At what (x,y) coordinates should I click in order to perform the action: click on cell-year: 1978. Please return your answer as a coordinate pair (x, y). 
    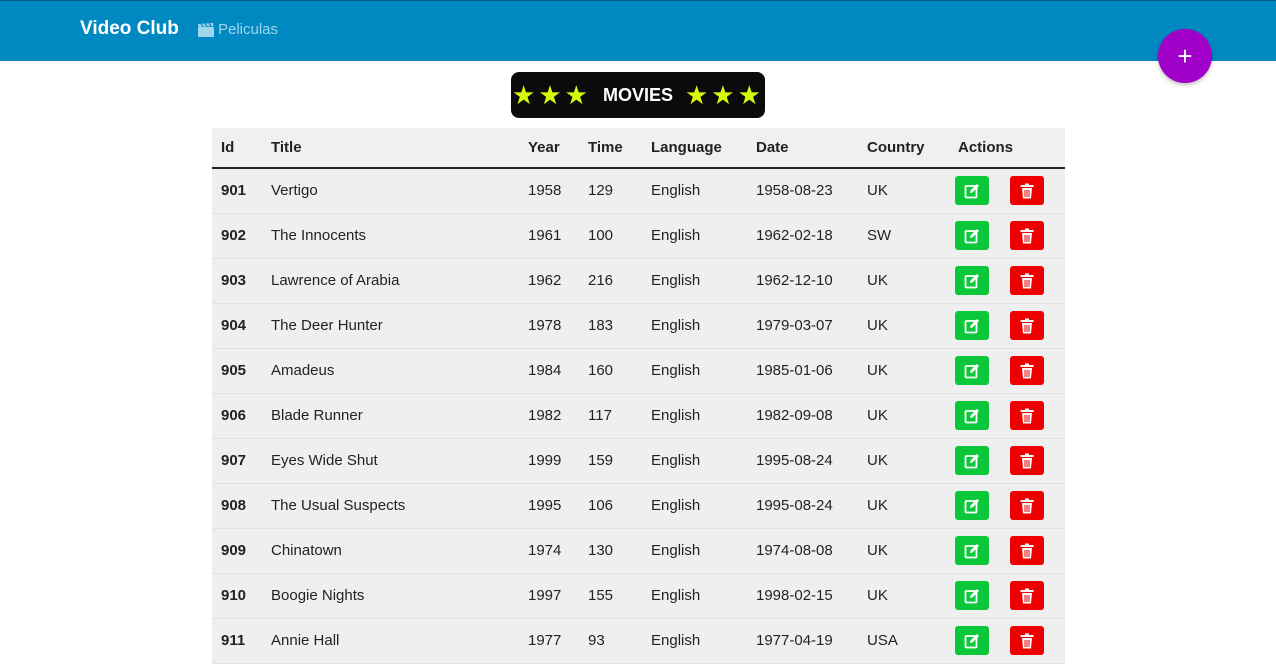
    Looking at the image, I should click on (545, 325).